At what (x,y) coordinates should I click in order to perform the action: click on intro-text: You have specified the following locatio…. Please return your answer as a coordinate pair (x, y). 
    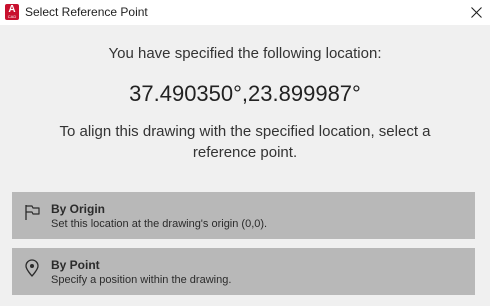
    Looking at the image, I should click on (245, 53).